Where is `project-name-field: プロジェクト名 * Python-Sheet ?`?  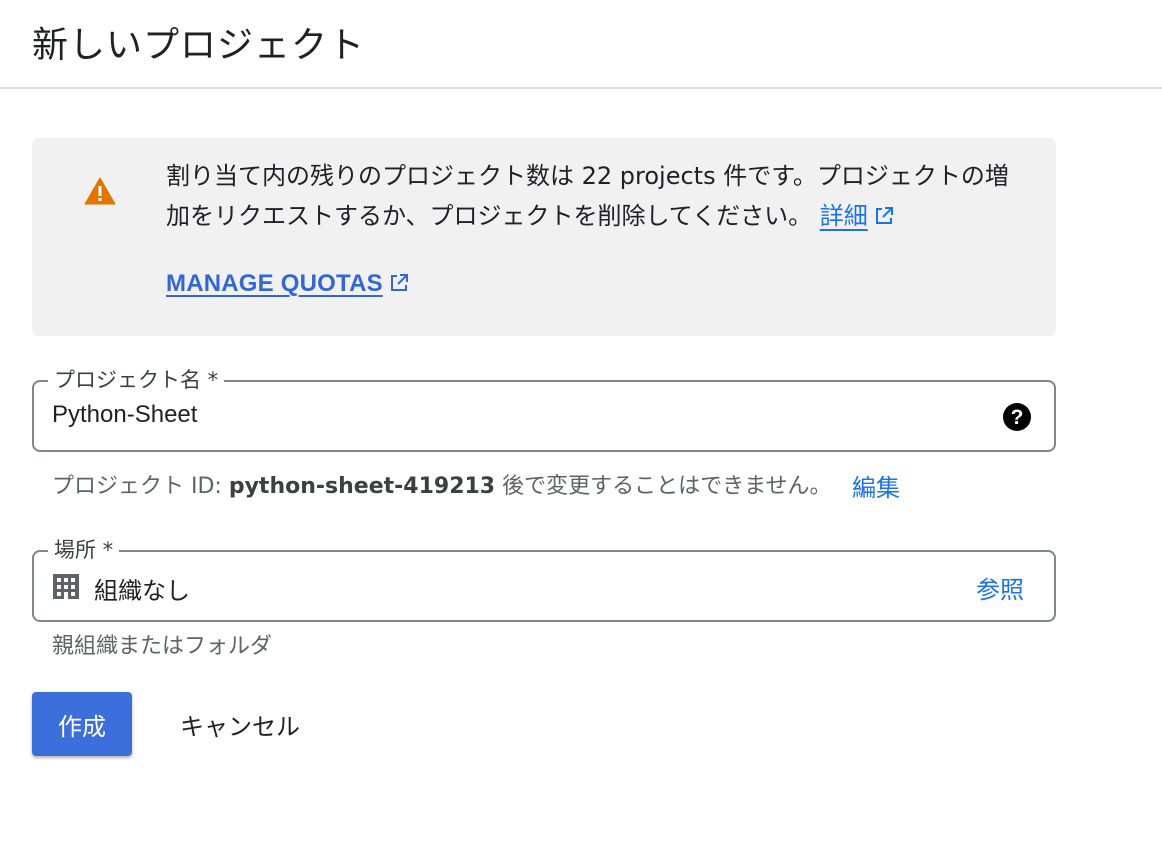
project-name-field: プロジェクト名 * Python-Sheet ? is located at coordinates (544, 408).